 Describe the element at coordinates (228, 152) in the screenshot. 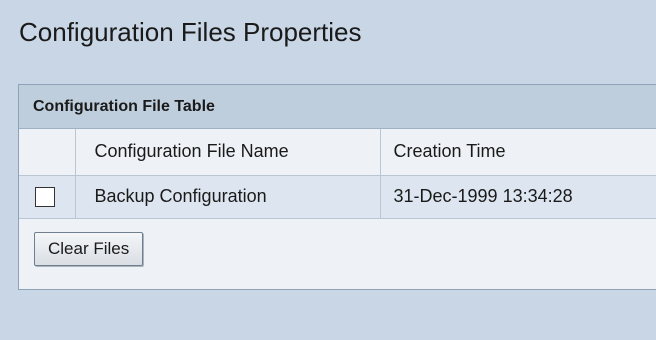

I see `file-name-column-header: Configuration File Name` at that location.